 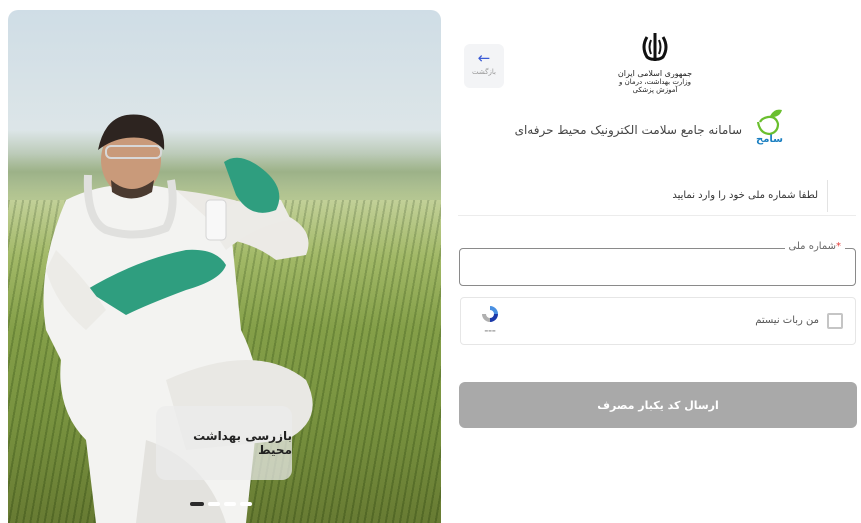 What do you see at coordinates (221, 504) in the screenshot?
I see `slide-indicators` at bounding box center [221, 504].